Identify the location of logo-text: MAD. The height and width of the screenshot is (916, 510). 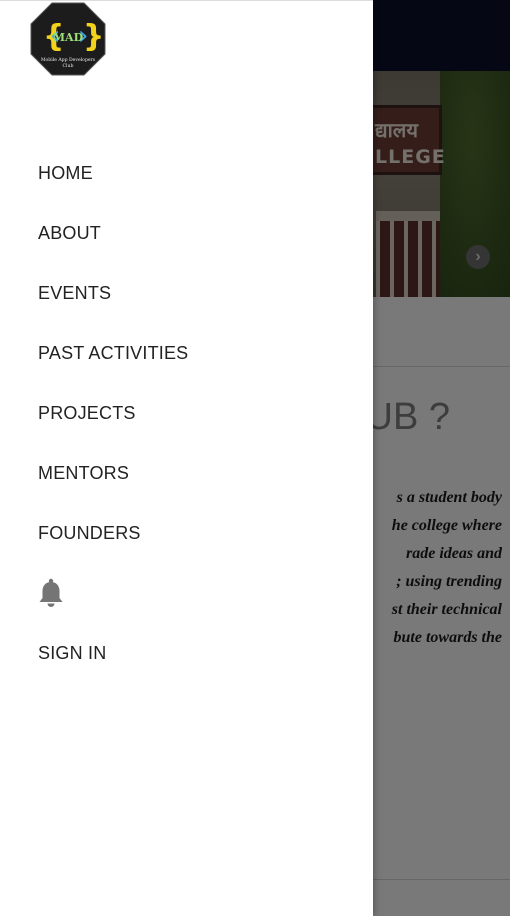
(68, 37).